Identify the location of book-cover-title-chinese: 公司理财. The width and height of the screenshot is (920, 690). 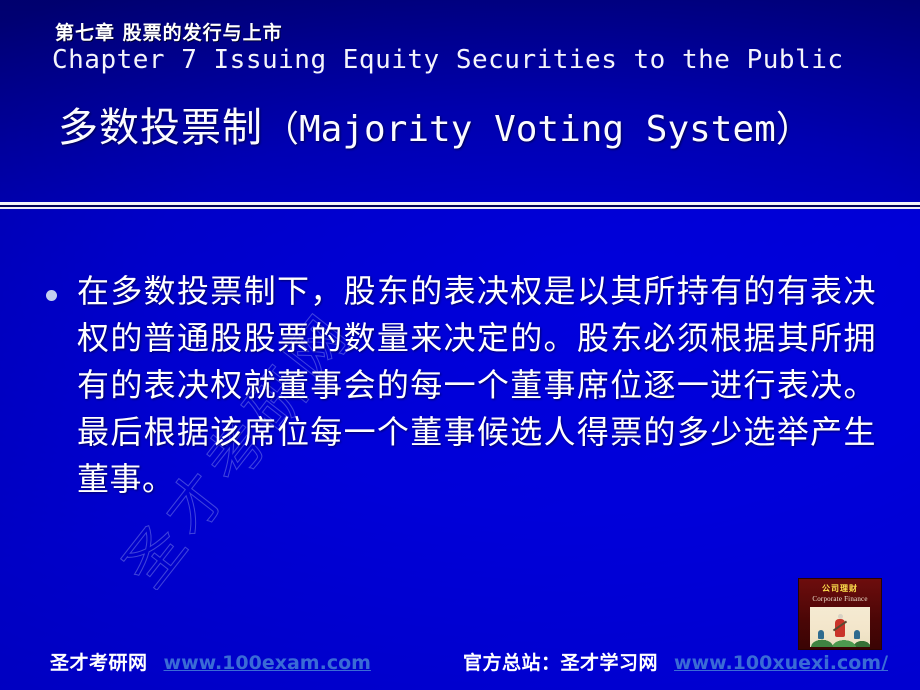
(840, 588).